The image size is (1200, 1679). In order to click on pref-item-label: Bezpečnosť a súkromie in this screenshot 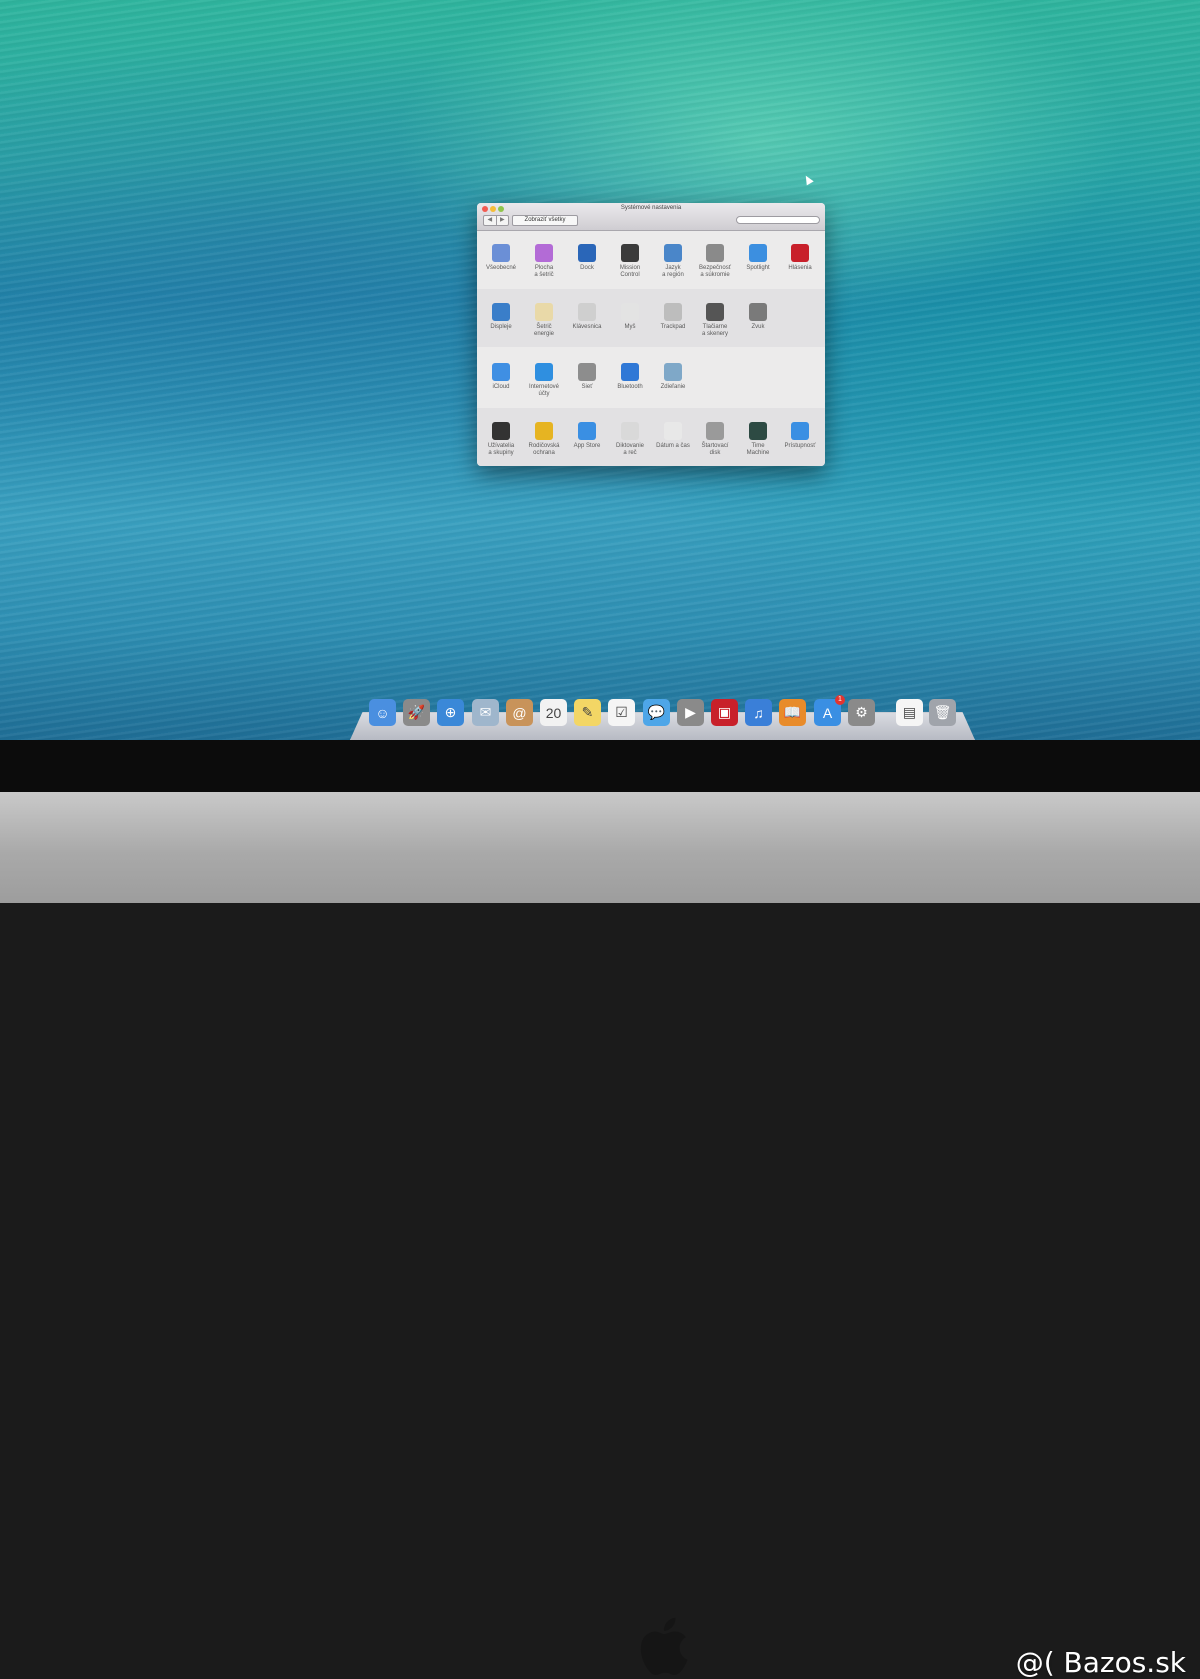, I will do `click(715, 271)`.